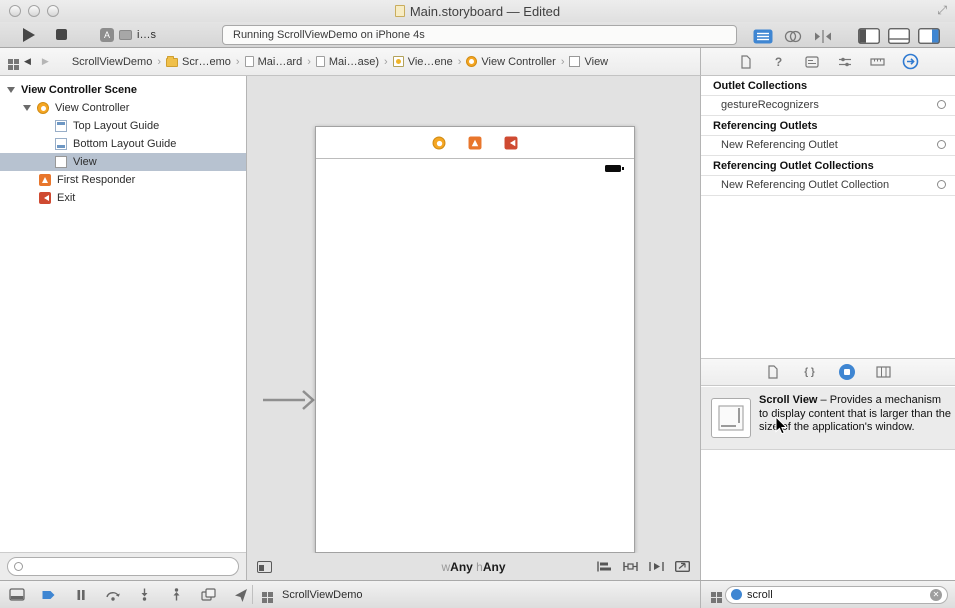  Describe the element at coordinates (511, 142) in the screenshot. I see `exit-icon` at that location.